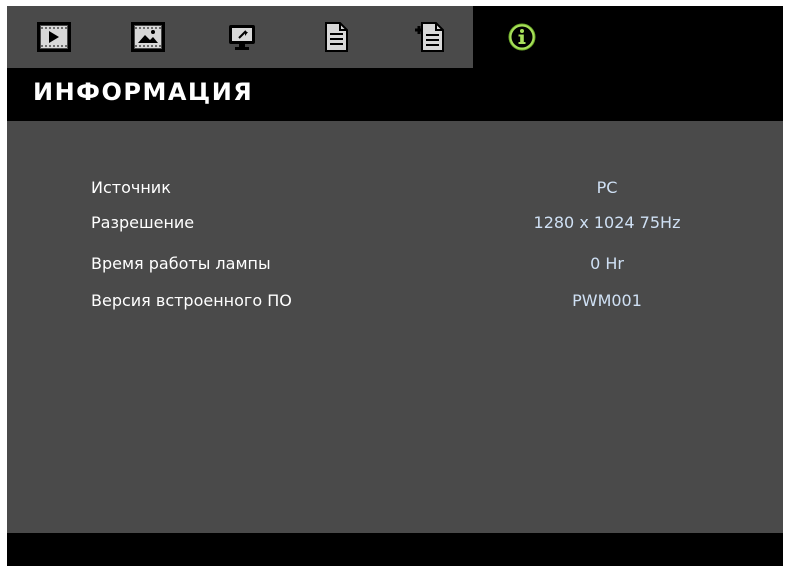 Image resolution: width=789 pixels, height=569 pixels. Describe the element at coordinates (191, 300) in the screenshot. I see `firmware-label: Версия встроенного ПО` at that location.